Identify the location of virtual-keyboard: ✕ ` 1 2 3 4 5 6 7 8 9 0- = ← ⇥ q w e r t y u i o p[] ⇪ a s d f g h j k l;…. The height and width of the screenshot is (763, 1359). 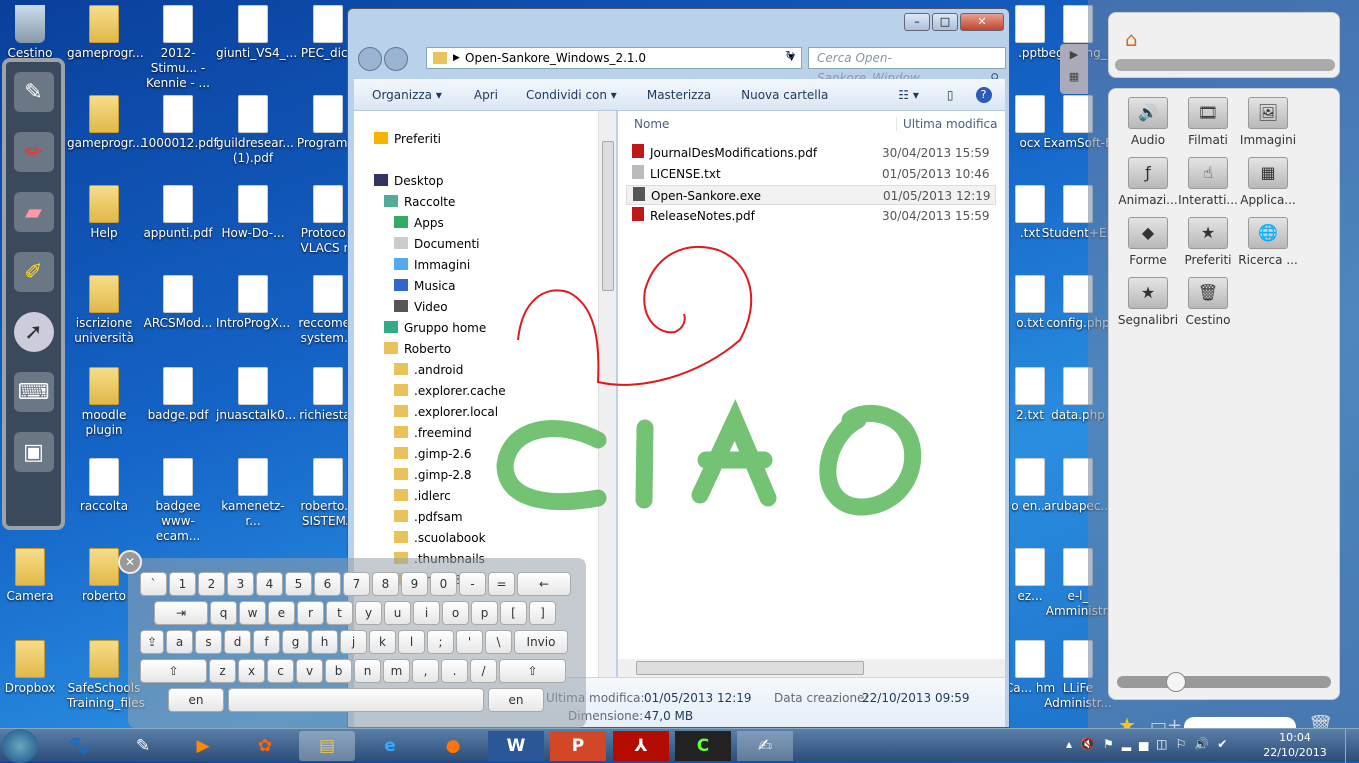
(352, 639).